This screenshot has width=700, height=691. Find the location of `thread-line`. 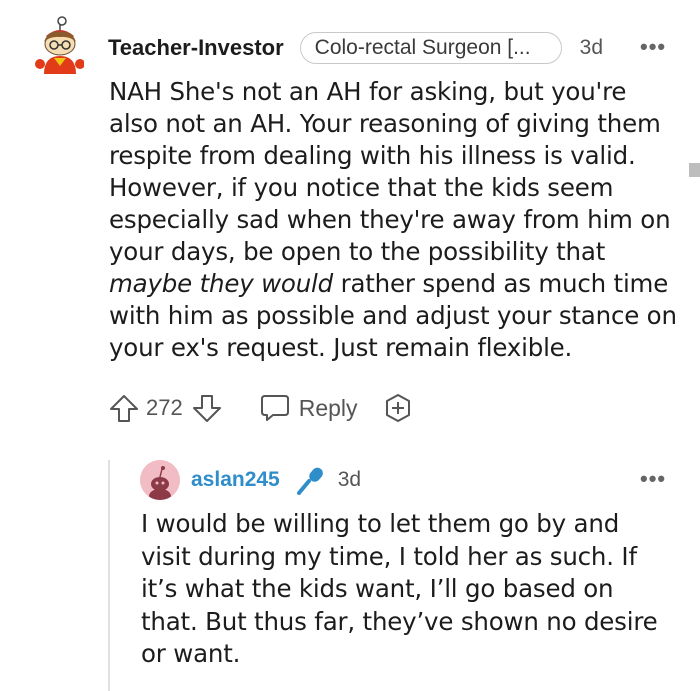

thread-line is located at coordinates (109, 575).